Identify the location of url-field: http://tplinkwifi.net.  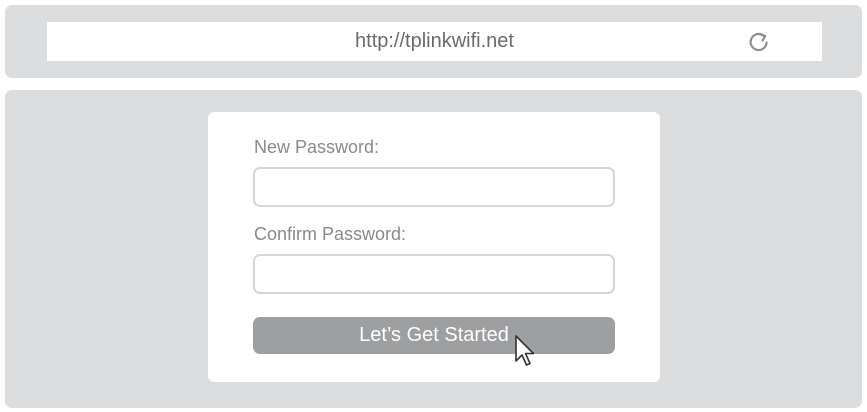
(434, 41).